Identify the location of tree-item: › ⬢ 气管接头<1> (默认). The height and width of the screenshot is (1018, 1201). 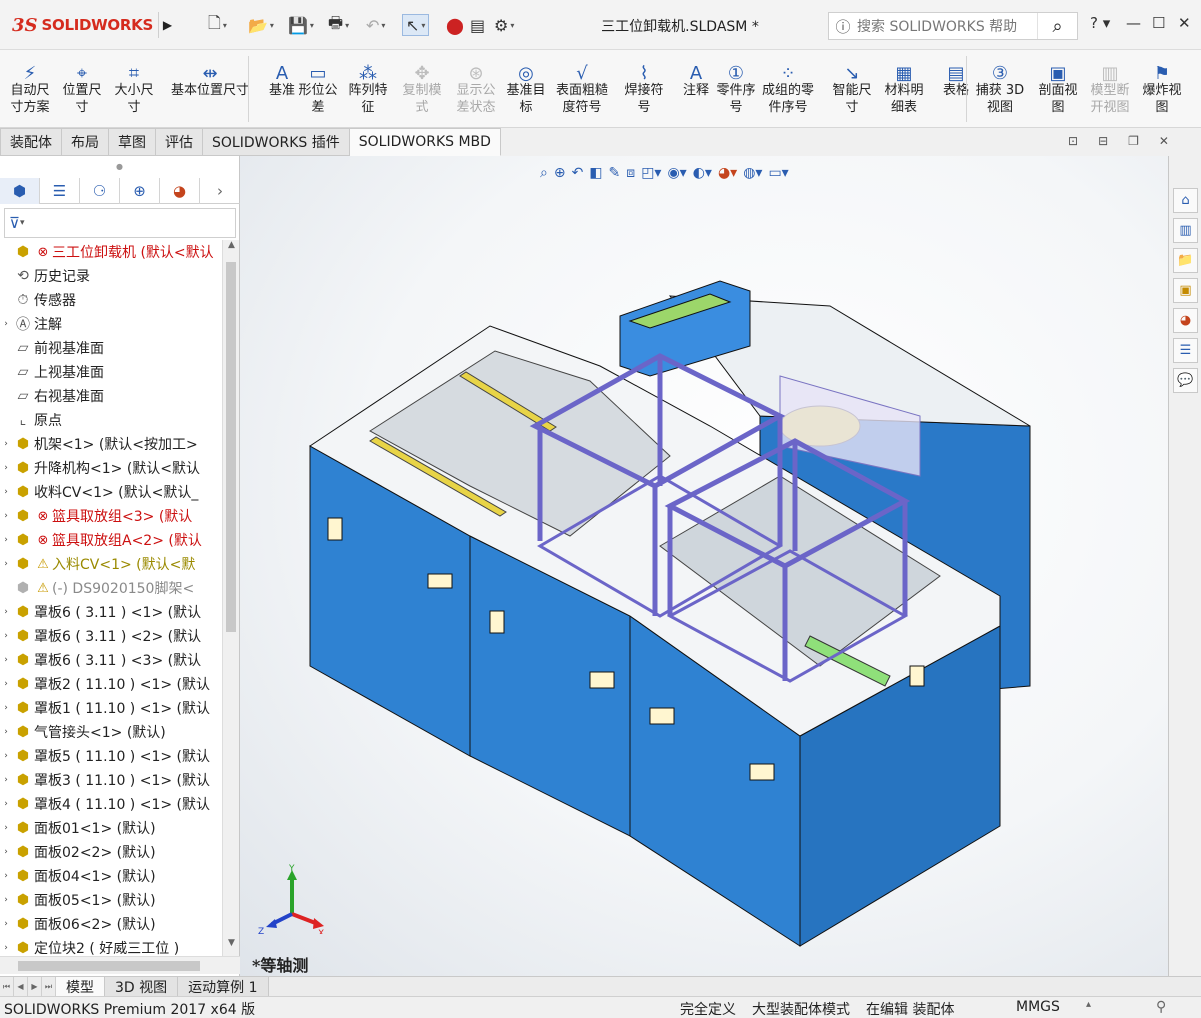
(111, 732).